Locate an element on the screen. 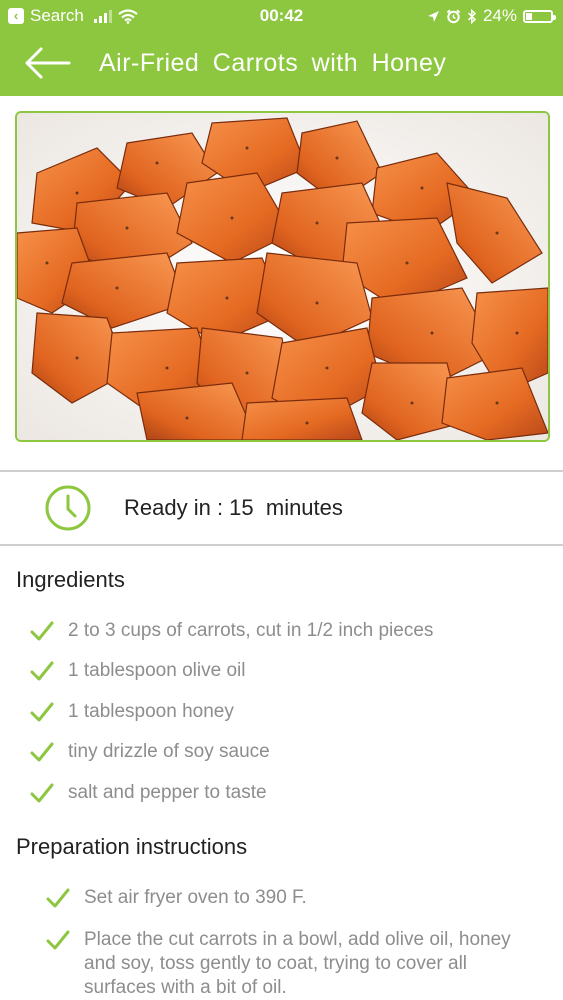 The width and height of the screenshot is (563, 1000). ingredient-text: 1 tablespoon olive oil is located at coordinates (157, 670).